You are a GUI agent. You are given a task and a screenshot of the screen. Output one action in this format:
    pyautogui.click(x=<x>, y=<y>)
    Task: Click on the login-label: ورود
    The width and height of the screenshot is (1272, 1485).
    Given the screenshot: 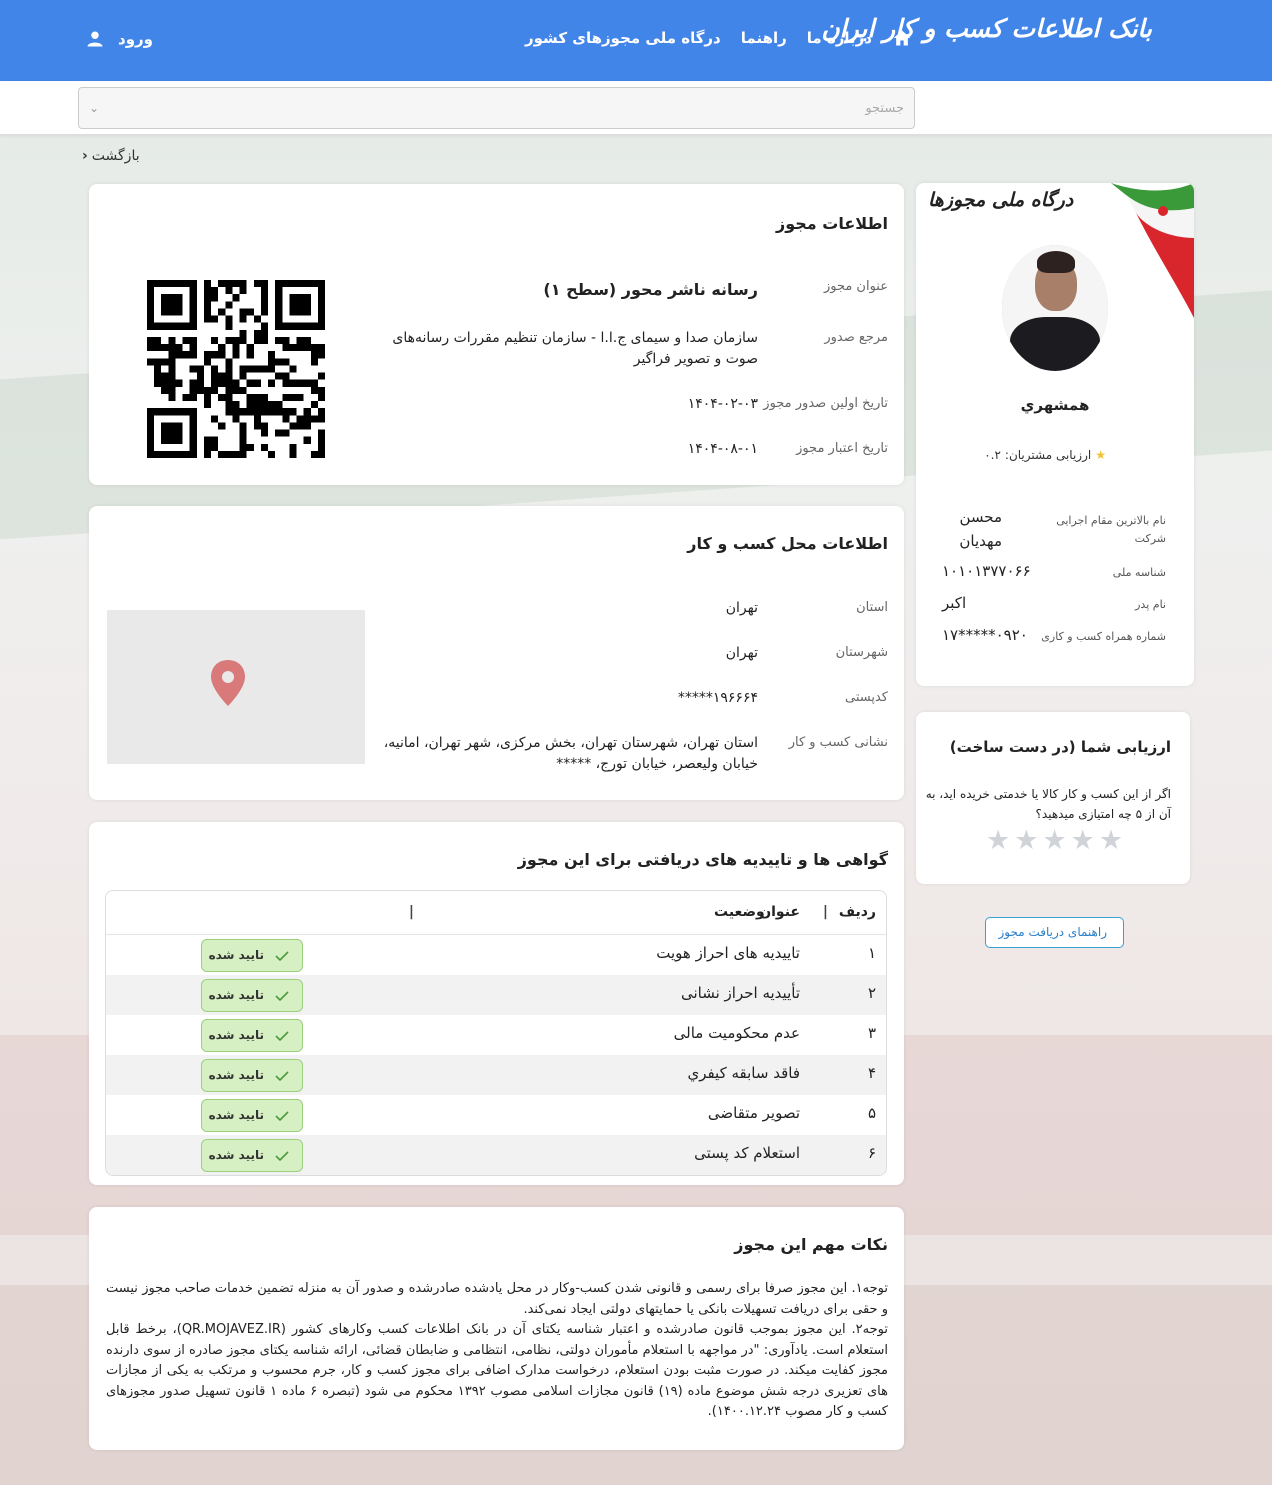 What is the action you would take?
    pyautogui.click(x=135, y=39)
    